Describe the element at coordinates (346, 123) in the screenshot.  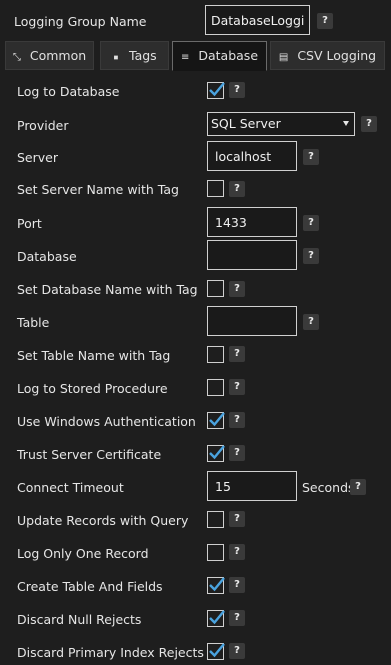
I see `chevron-down-icon` at that location.